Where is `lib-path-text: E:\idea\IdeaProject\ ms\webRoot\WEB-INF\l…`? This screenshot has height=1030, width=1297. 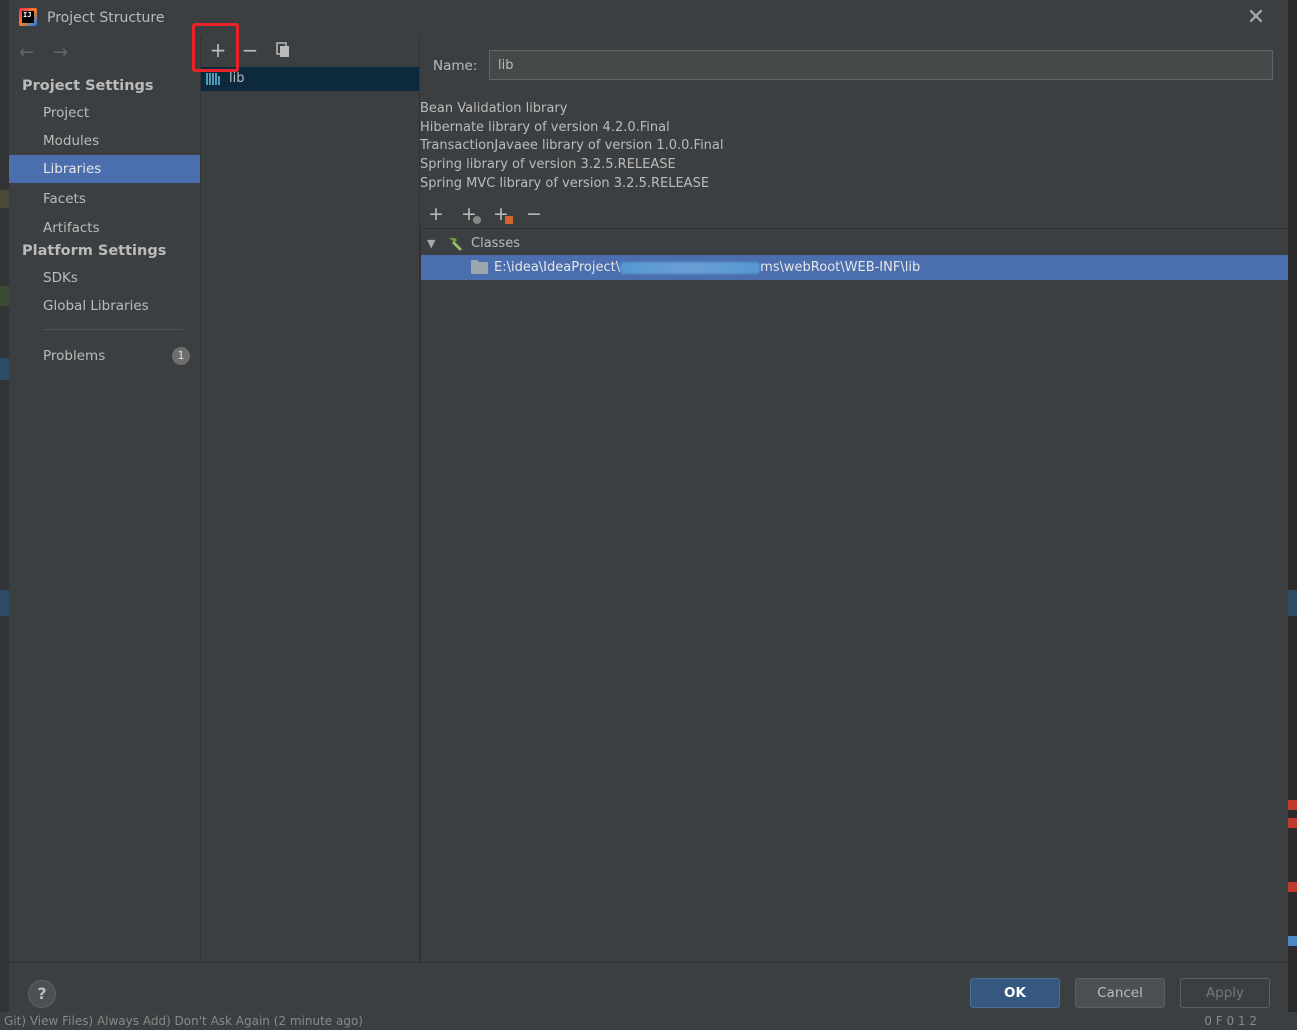 lib-path-text: E:\idea\IdeaProject\ ms\webRoot\WEB-INF\l… is located at coordinates (707, 267).